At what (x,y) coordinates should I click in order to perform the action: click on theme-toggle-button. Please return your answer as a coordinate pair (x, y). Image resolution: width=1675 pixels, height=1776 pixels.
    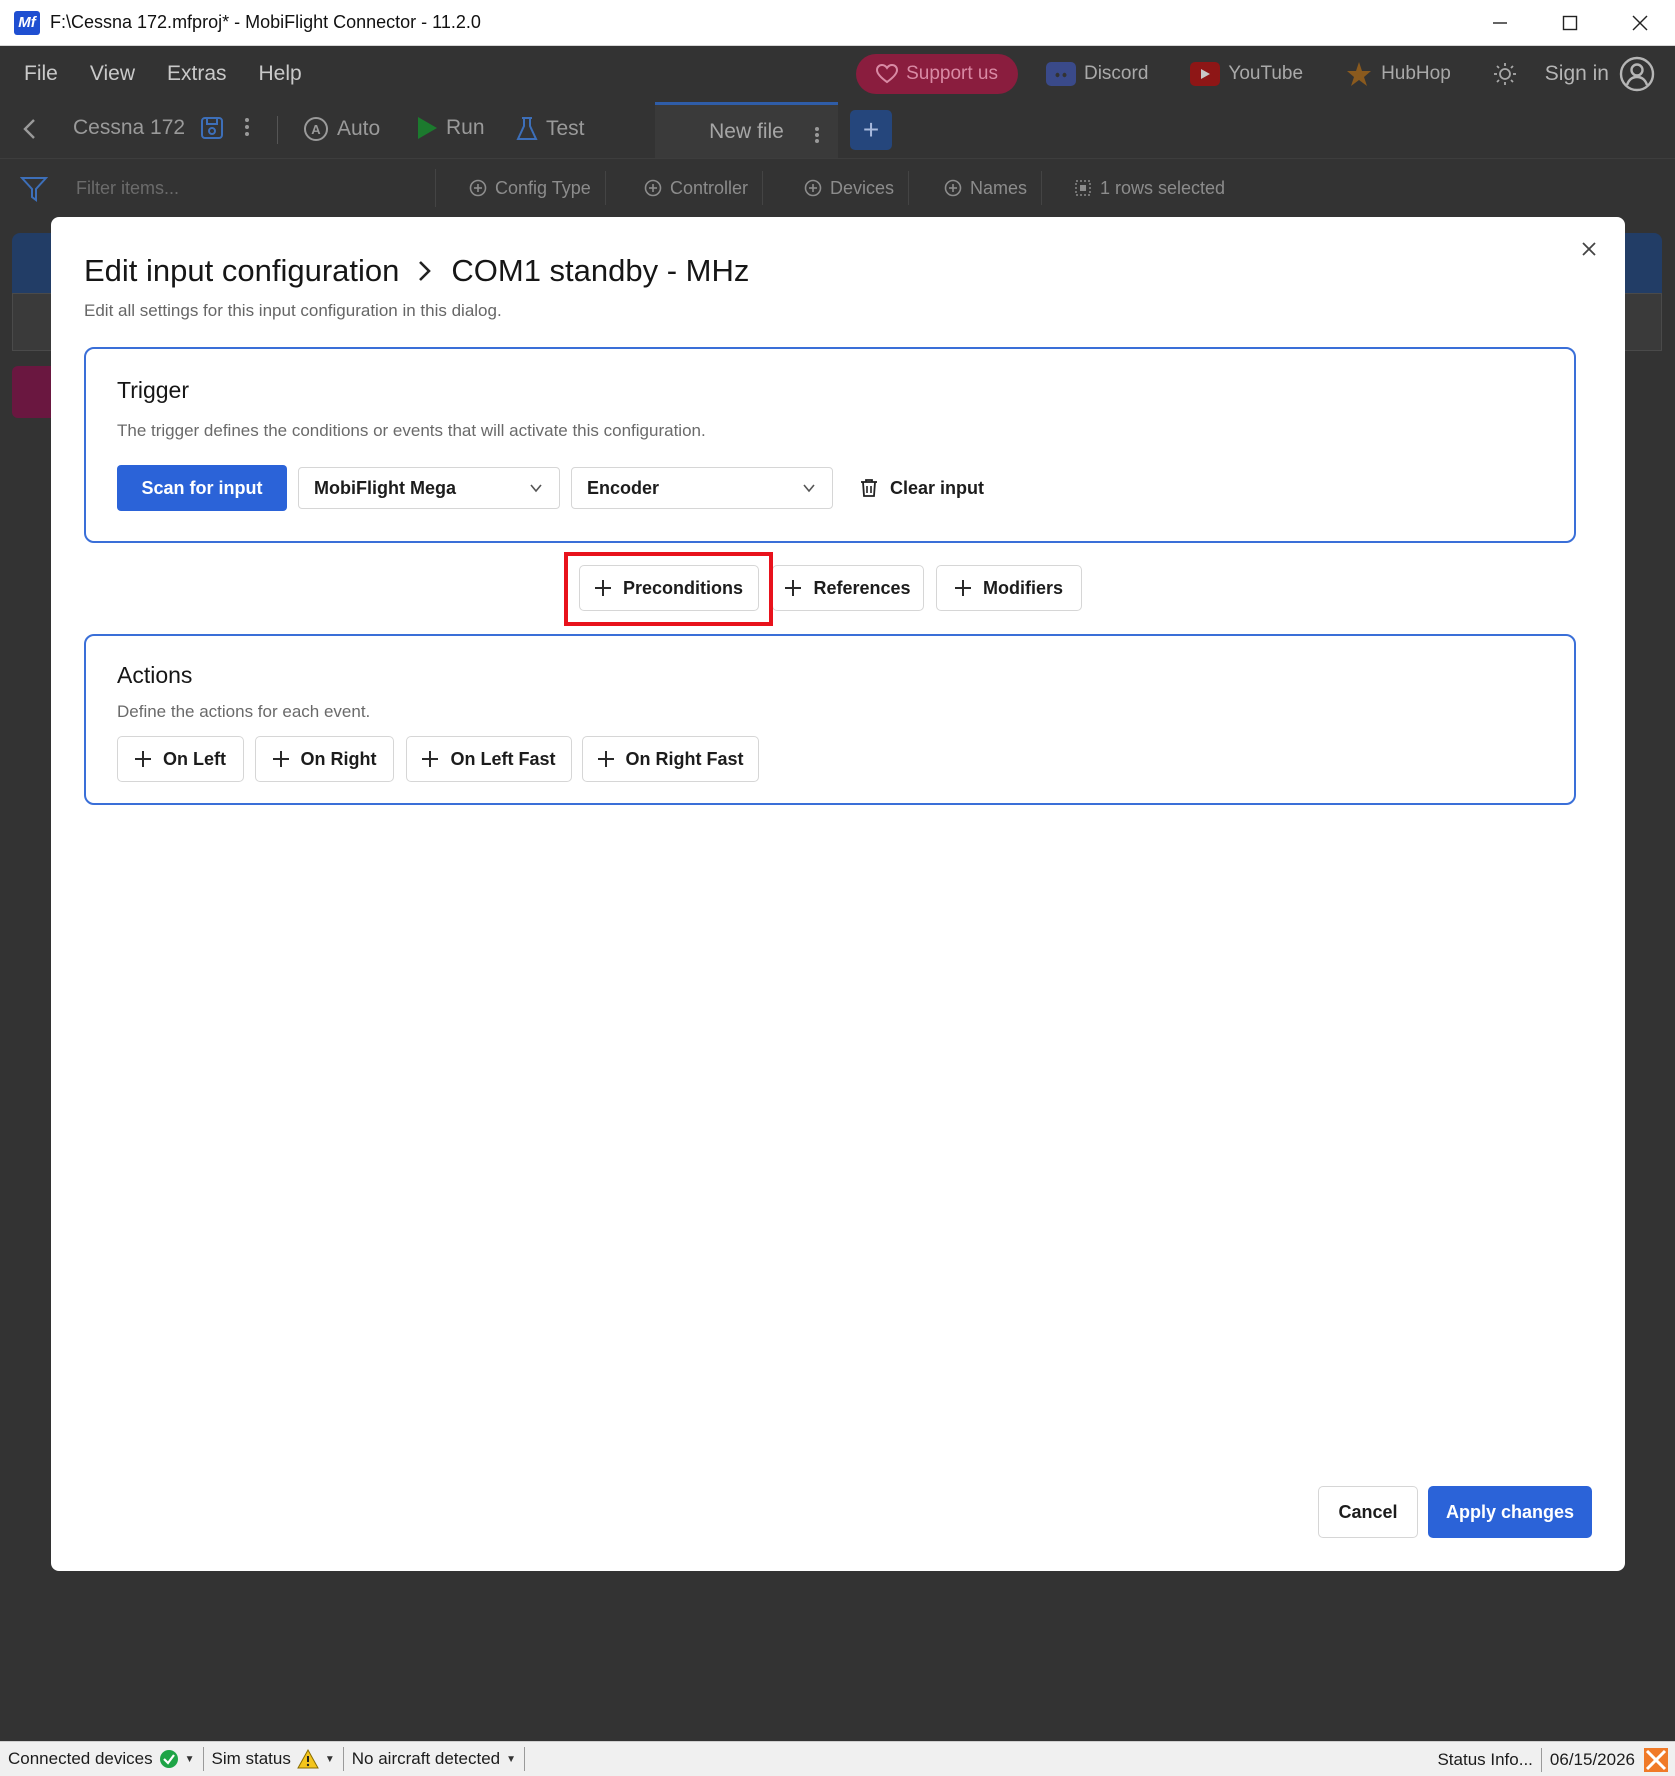
    Looking at the image, I should click on (1505, 74).